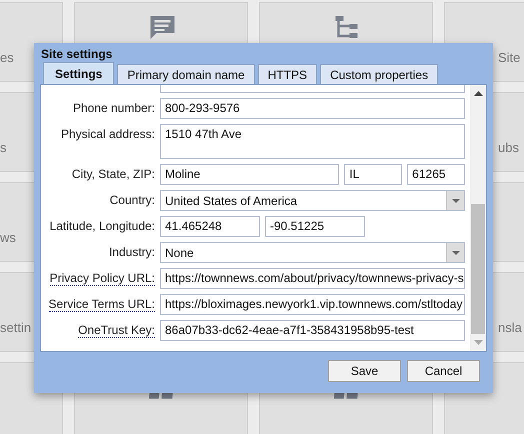  Describe the element at coordinates (364, 371) in the screenshot. I see `save-button: Save` at that location.